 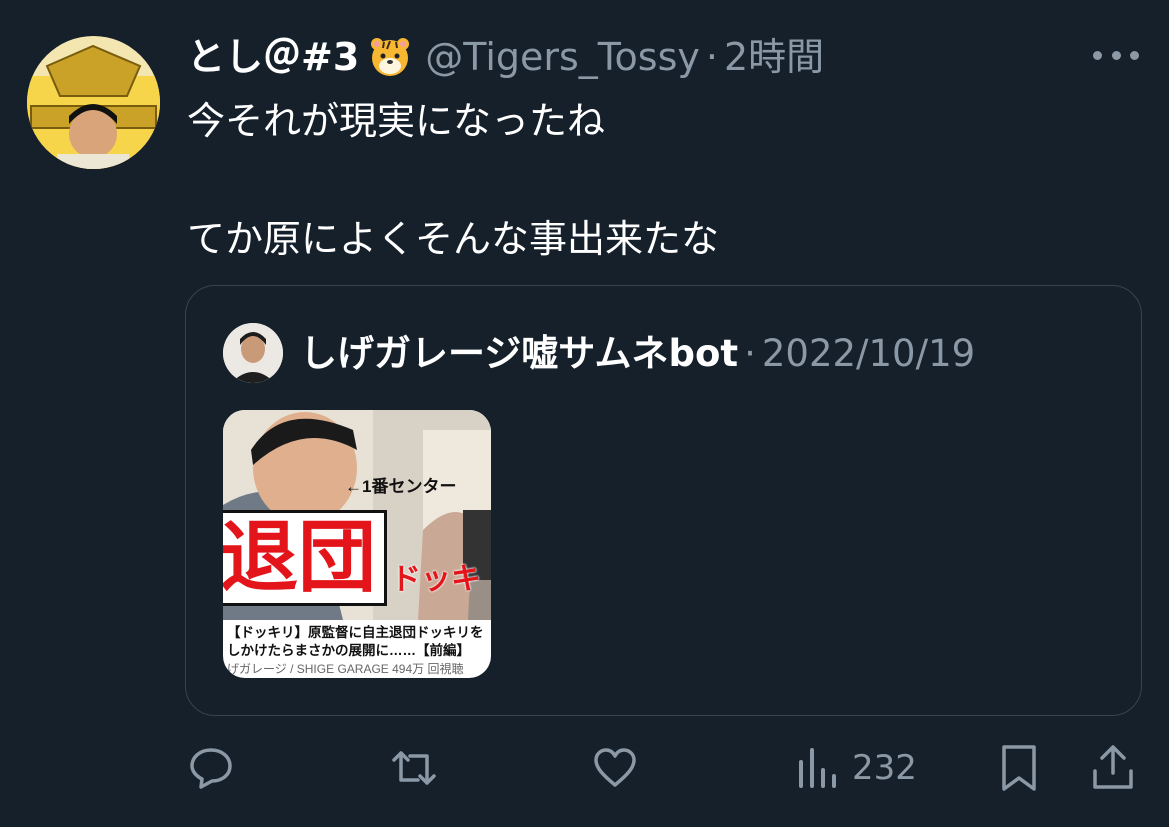 I want to click on like-button, so click(x=615, y=768).